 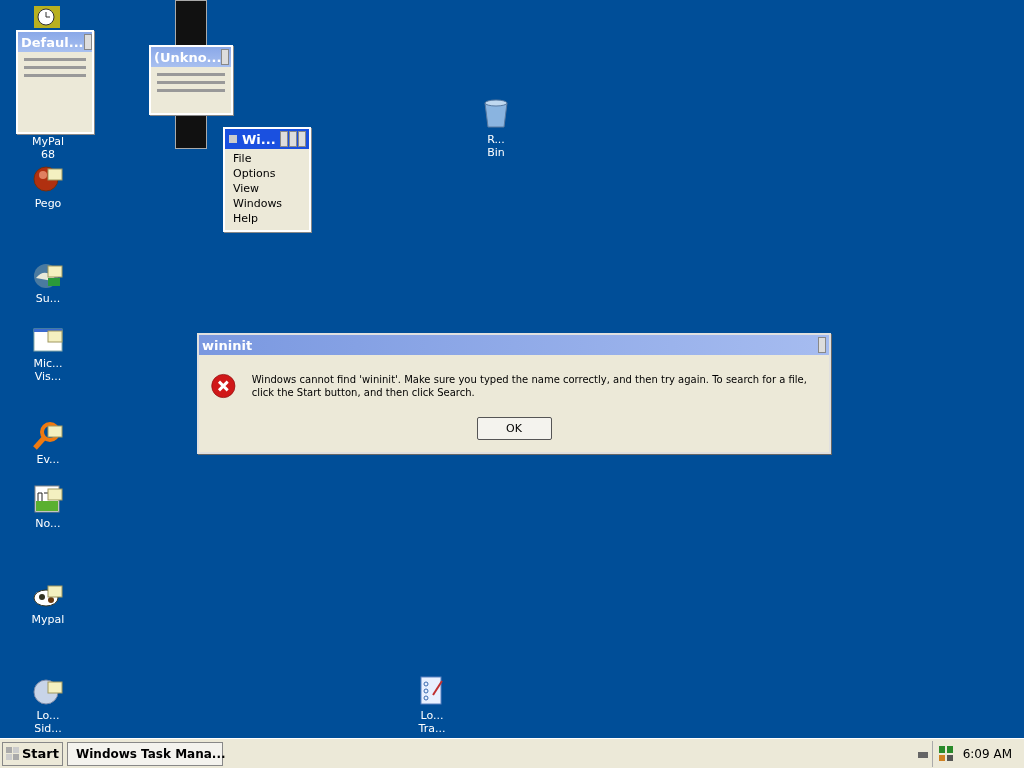 I want to click on ok-button: OK, so click(x=514, y=428).